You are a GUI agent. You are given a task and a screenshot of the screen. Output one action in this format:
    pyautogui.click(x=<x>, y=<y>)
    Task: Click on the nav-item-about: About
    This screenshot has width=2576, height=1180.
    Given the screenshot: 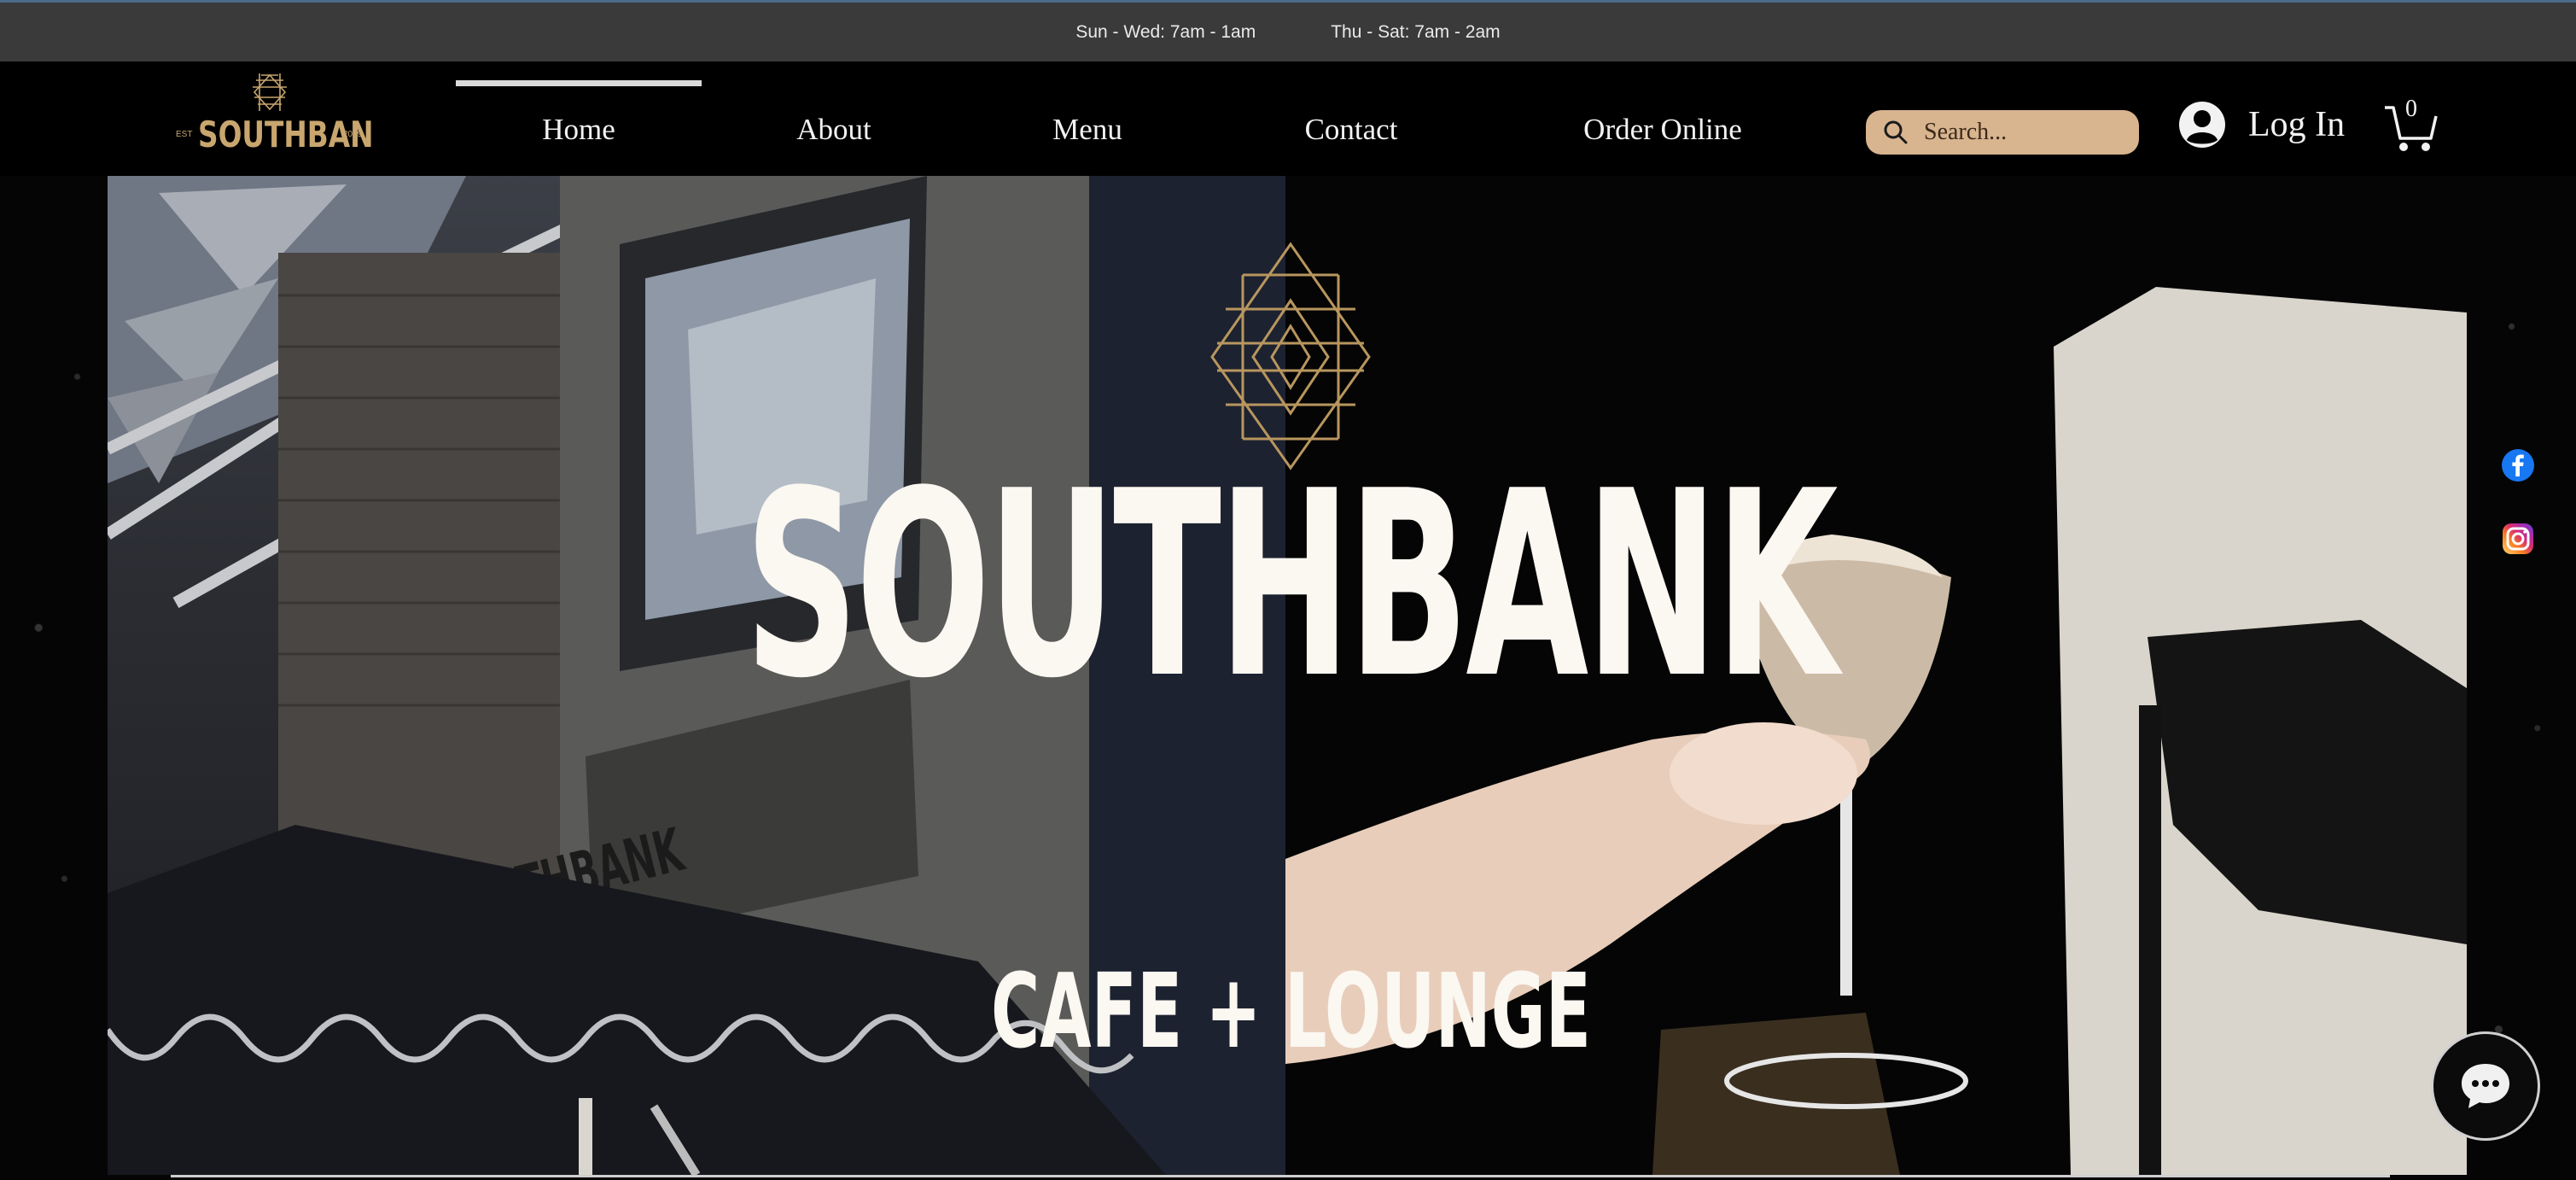 What is the action you would take?
    pyautogui.click(x=834, y=130)
    